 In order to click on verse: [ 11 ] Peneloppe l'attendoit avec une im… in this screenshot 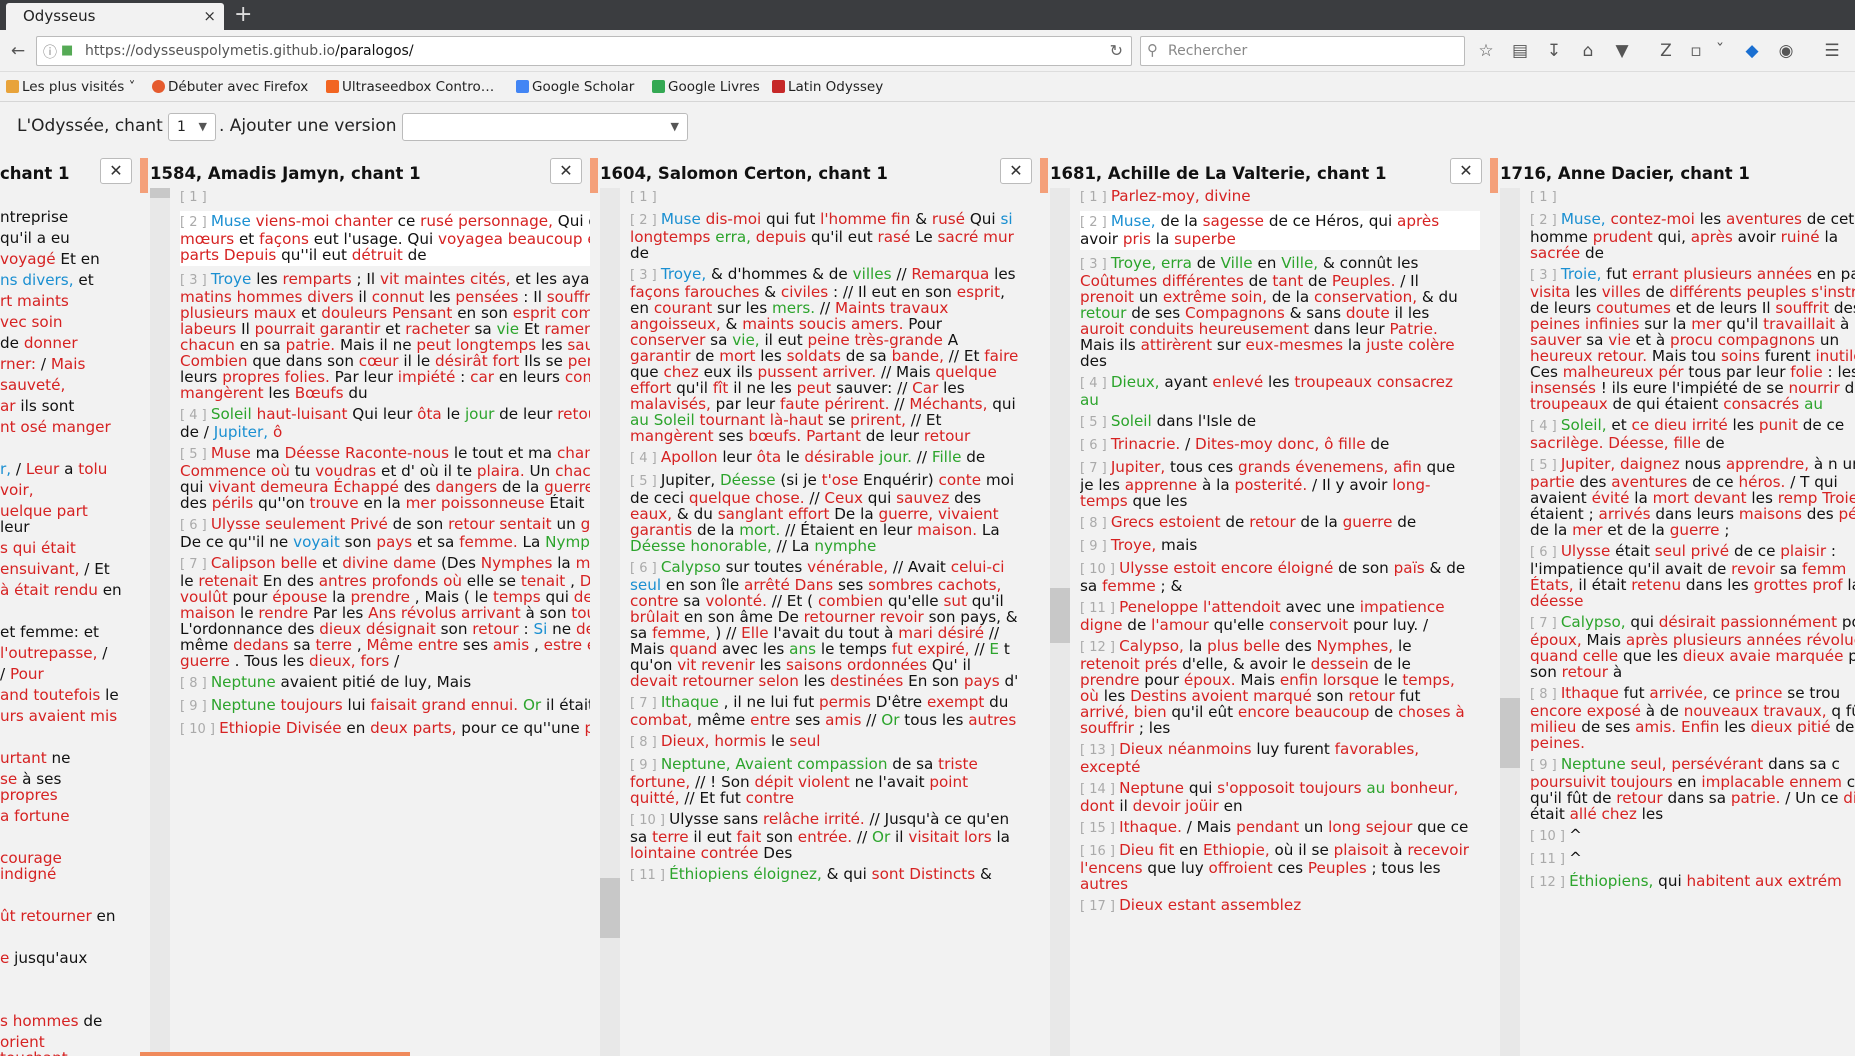, I will do `click(1280, 616)`.